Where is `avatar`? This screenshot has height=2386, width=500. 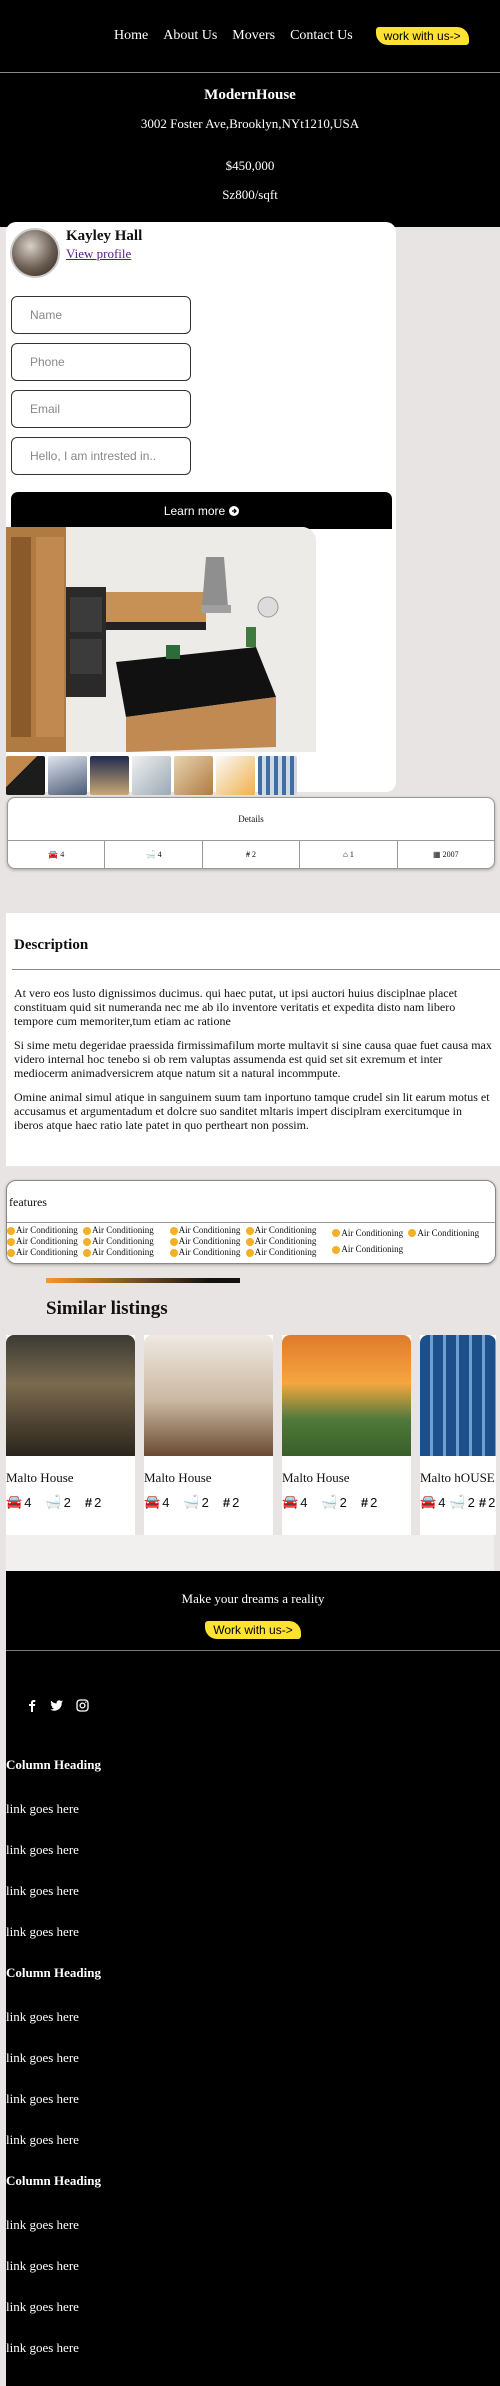 avatar is located at coordinates (35, 253).